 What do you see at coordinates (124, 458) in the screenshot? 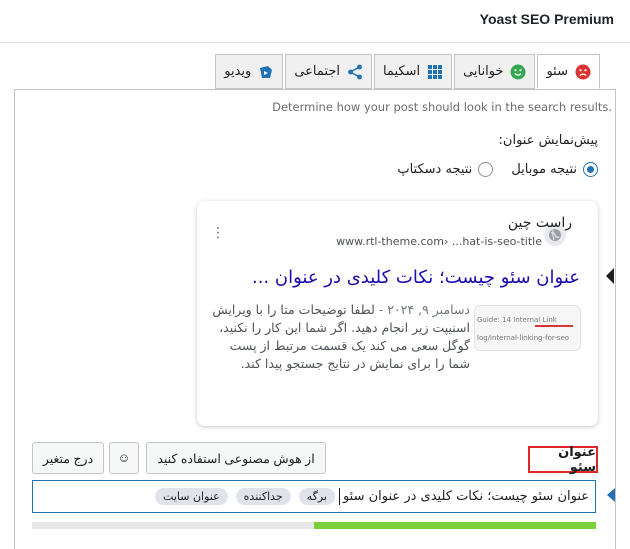
I see `emoji-button: ☺` at bounding box center [124, 458].